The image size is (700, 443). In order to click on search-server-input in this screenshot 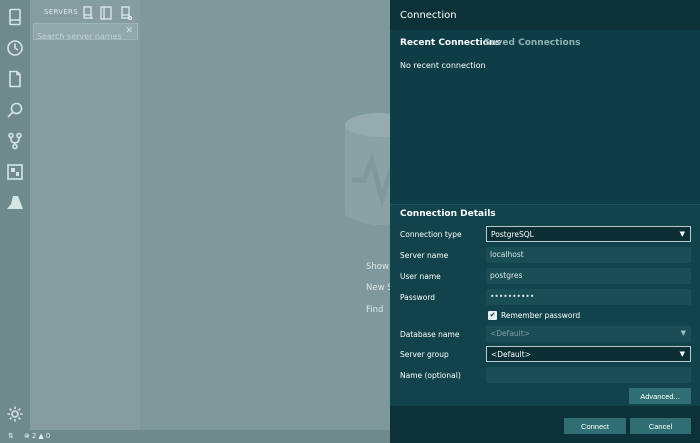, I will do `click(79, 36)`.